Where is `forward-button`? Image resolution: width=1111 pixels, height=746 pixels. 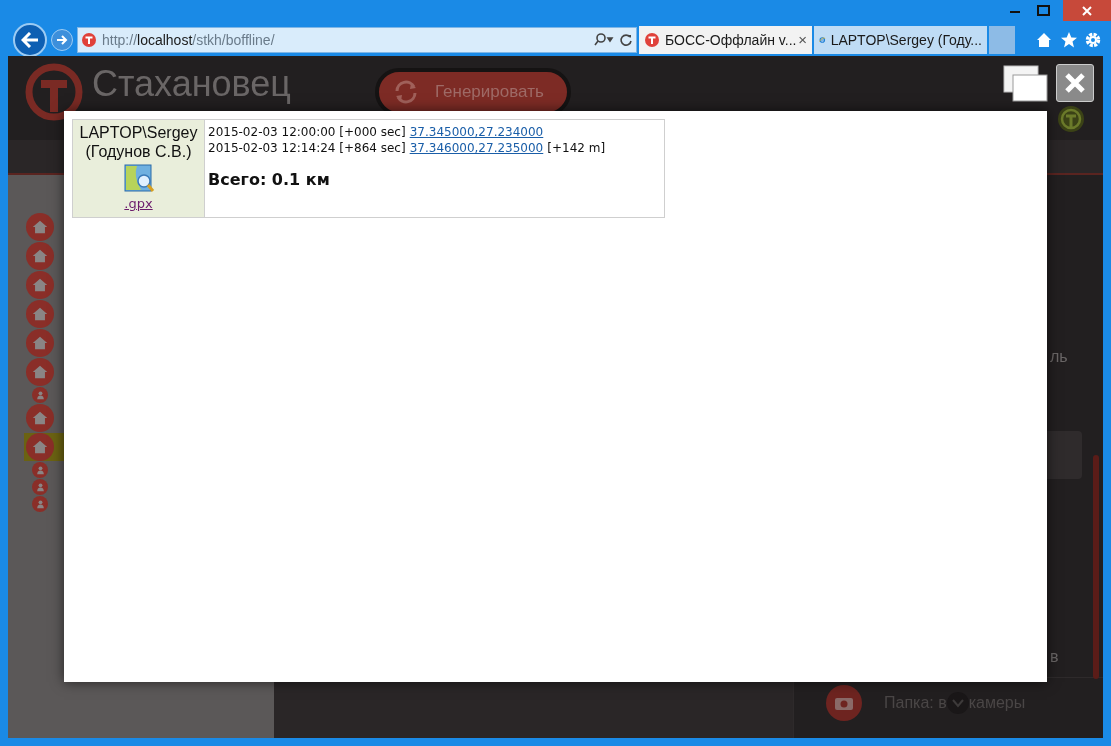
forward-button is located at coordinates (62, 40).